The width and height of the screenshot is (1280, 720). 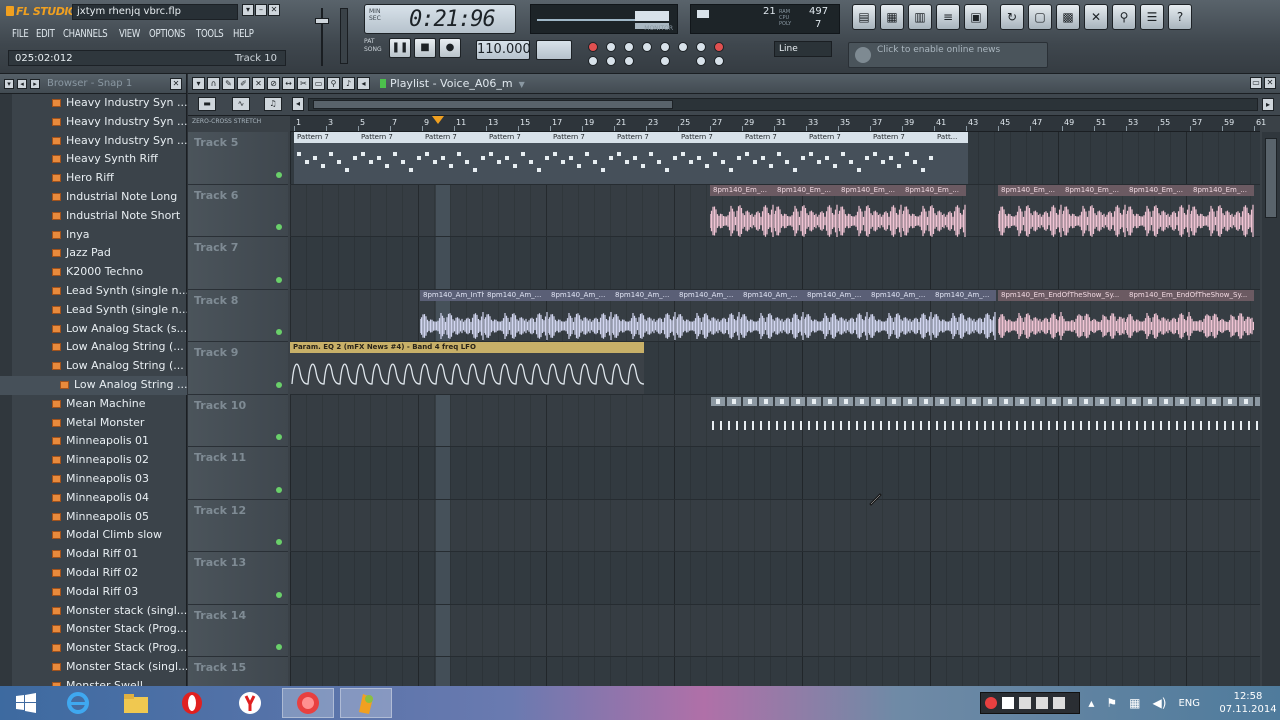 I want to click on snap-icon, so click(x=611, y=61).